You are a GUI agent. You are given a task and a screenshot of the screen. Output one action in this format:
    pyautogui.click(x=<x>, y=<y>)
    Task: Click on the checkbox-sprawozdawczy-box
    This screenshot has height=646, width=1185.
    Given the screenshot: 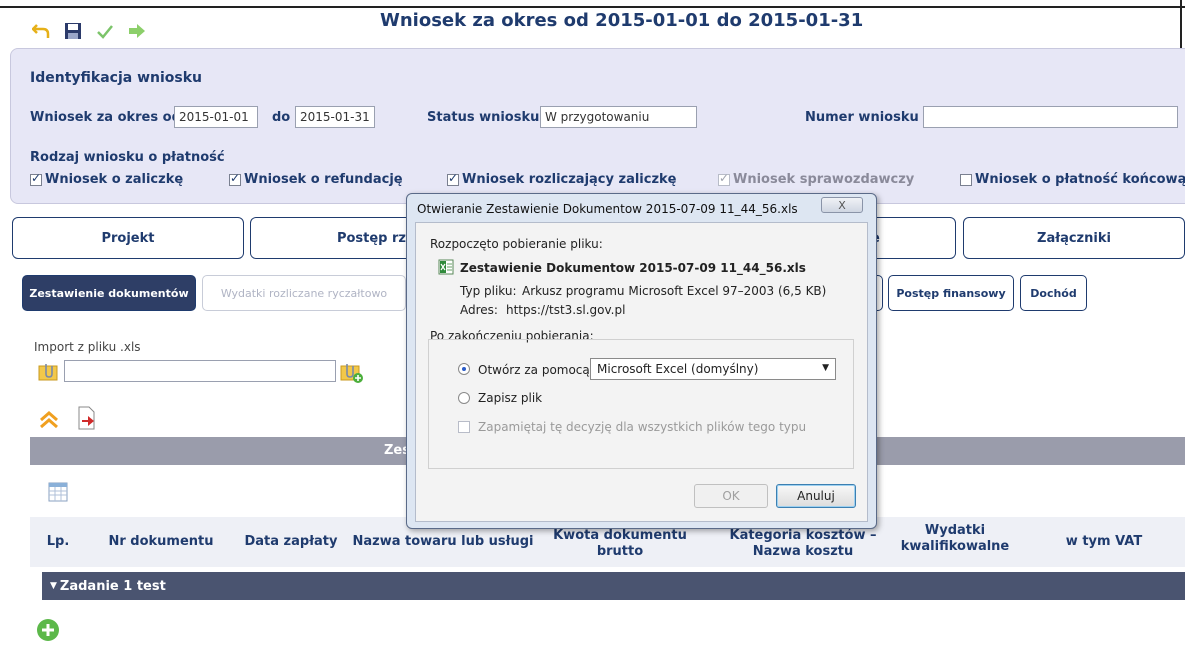 What is the action you would take?
    pyautogui.click(x=724, y=178)
    